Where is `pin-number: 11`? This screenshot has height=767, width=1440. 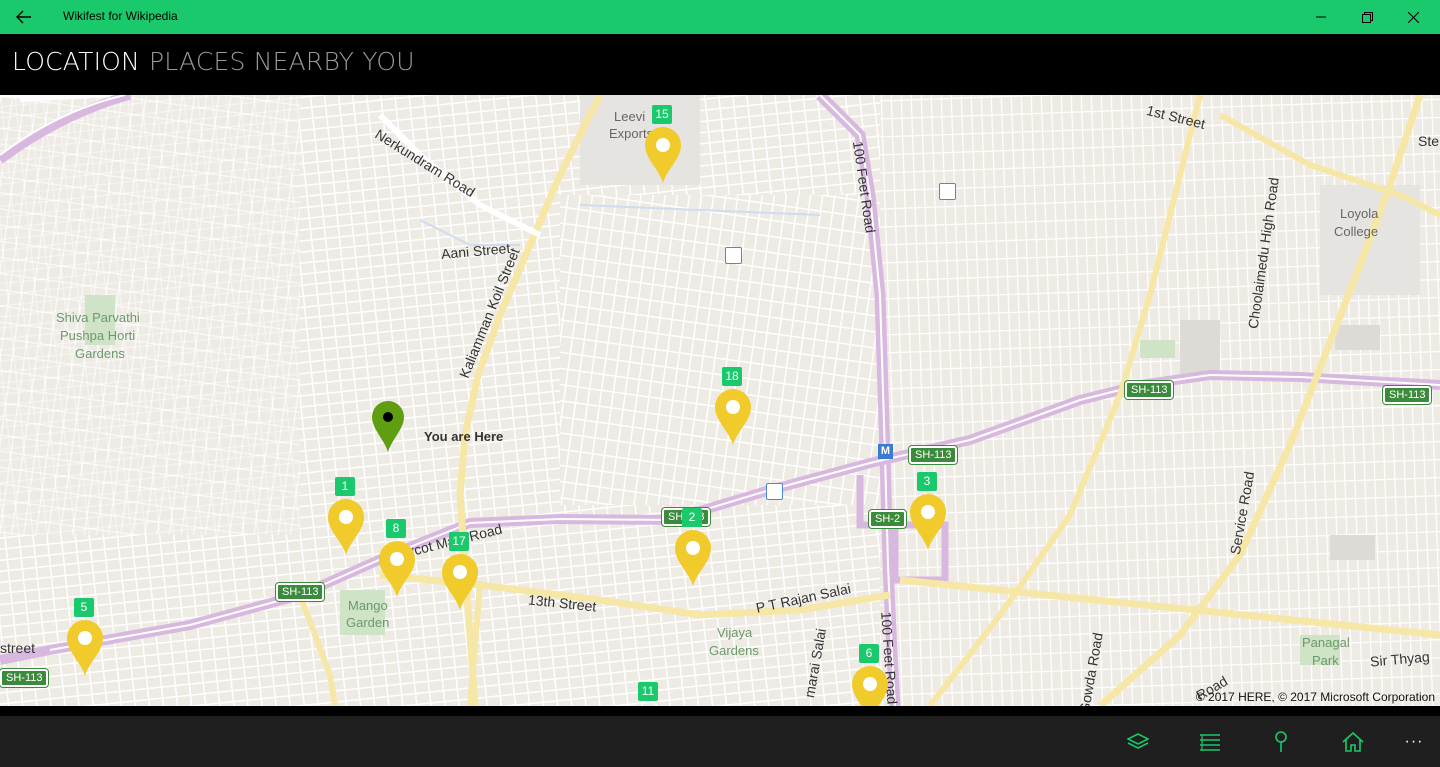
pin-number: 11 is located at coordinates (648, 691).